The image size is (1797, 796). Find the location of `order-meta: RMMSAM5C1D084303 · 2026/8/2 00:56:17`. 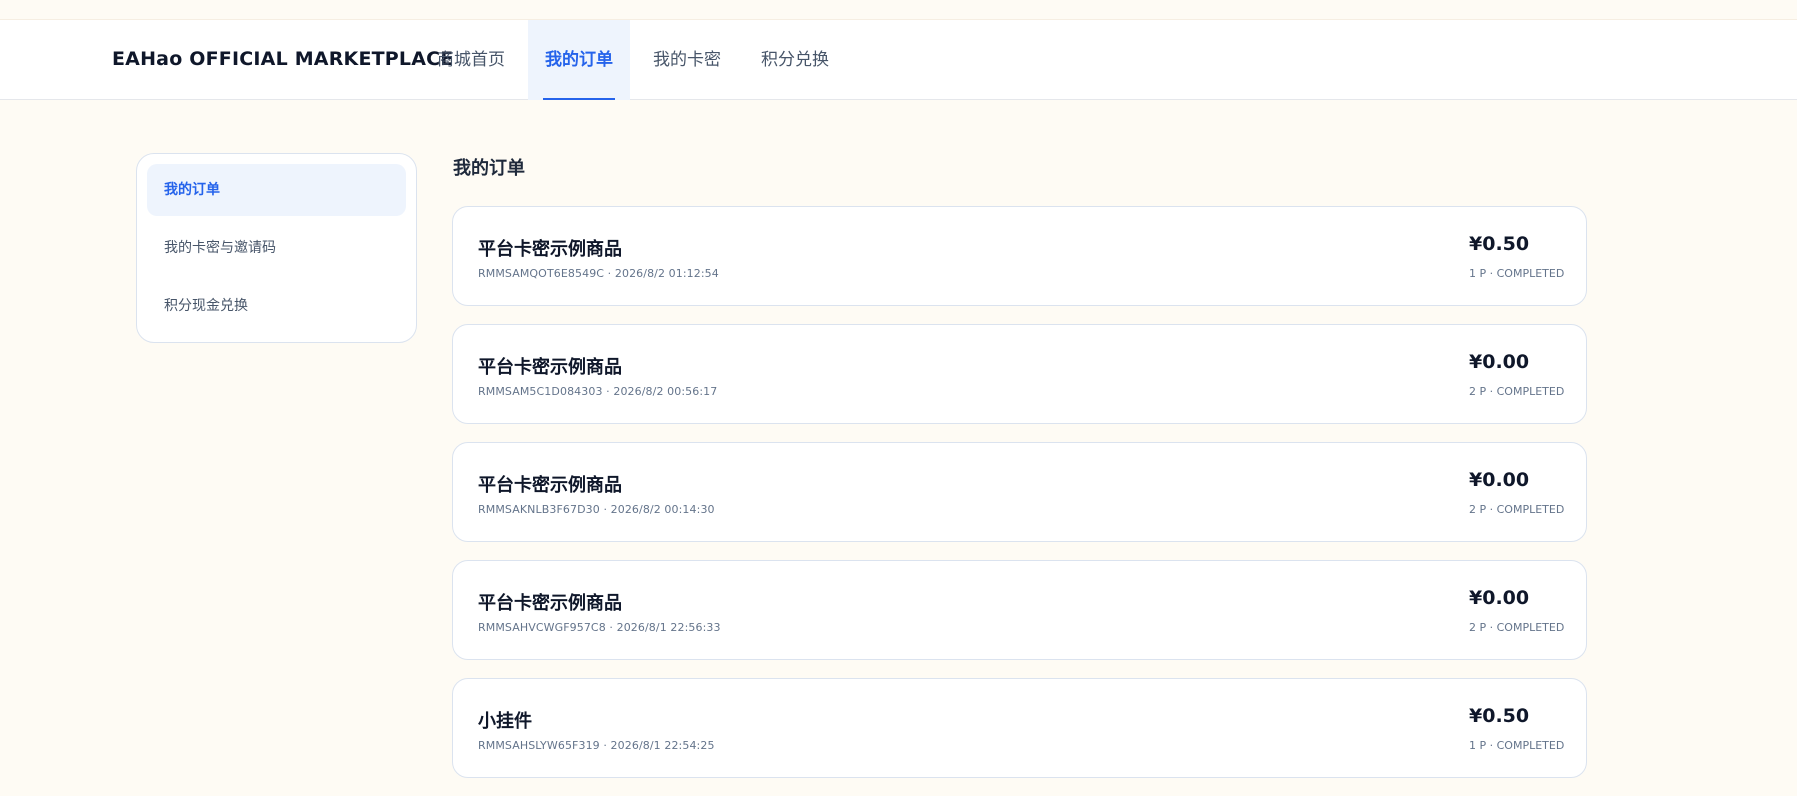

order-meta: RMMSAM5C1D084303 · 2026/8/2 00:56:17 is located at coordinates (598, 391).